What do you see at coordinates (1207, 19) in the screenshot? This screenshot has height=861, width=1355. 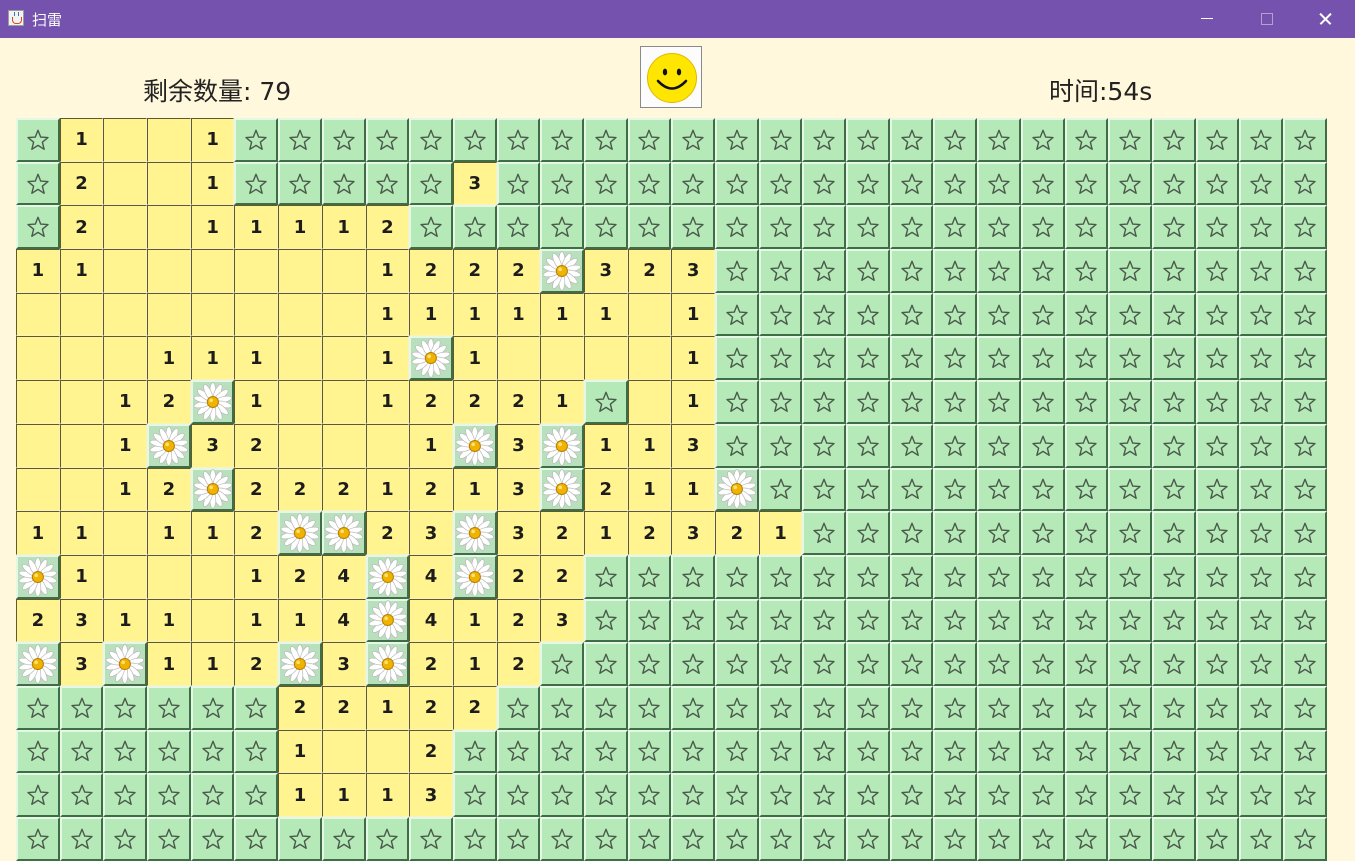 I see `minimize-button` at bounding box center [1207, 19].